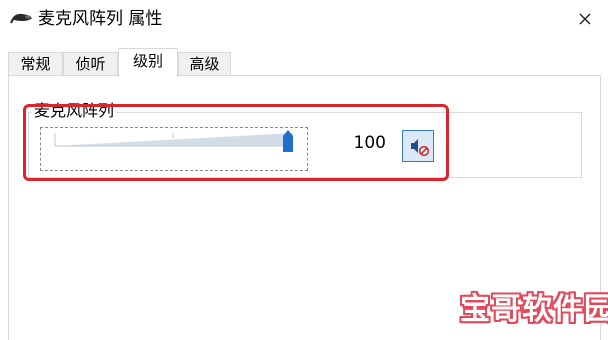  Describe the element at coordinates (22, 18) in the screenshot. I see `microphone-app-icon` at that location.